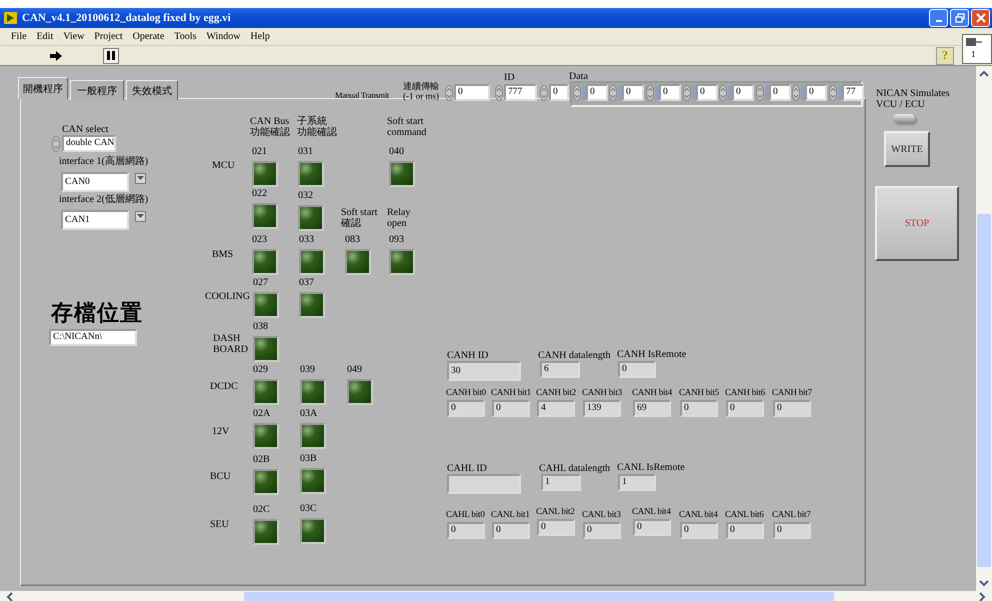  Describe the element at coordinates (561, 482) in the screenshot. I see `indicator-field: 1` at that location.